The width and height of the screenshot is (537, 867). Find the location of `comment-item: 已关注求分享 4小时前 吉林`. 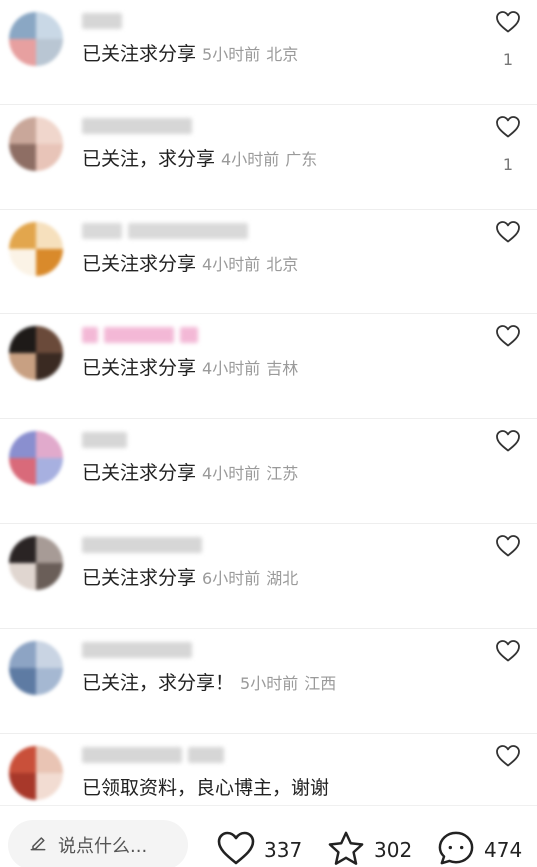

comment-item: 已关注求分享 4小时前 吉林 is located at coordinates (268, 367).